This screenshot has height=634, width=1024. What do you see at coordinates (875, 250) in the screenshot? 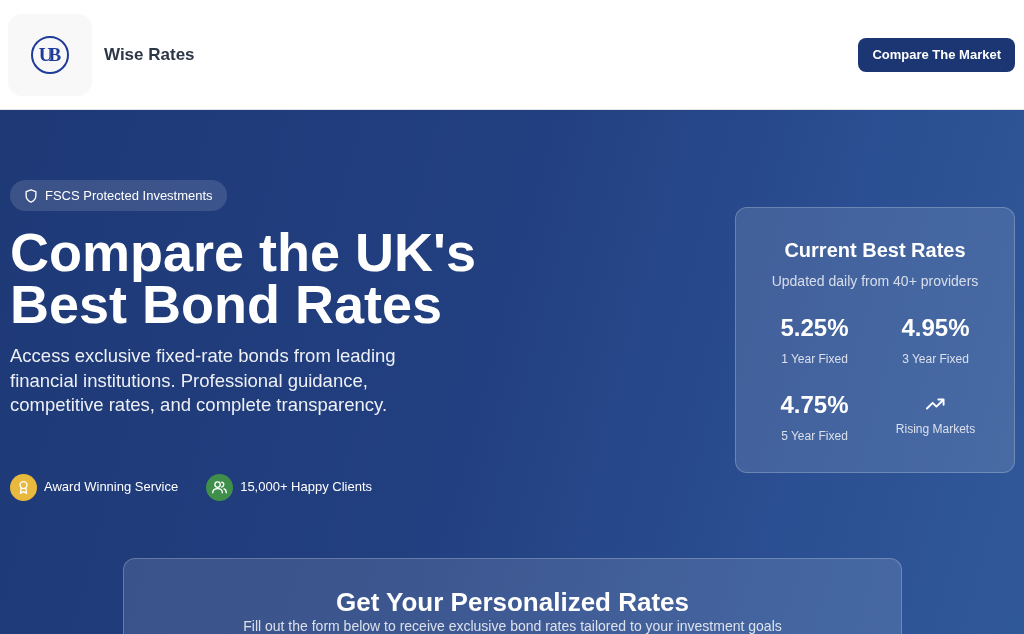
I see `rates-card-title: Current Best Rates` at bounding box center [875, 250].